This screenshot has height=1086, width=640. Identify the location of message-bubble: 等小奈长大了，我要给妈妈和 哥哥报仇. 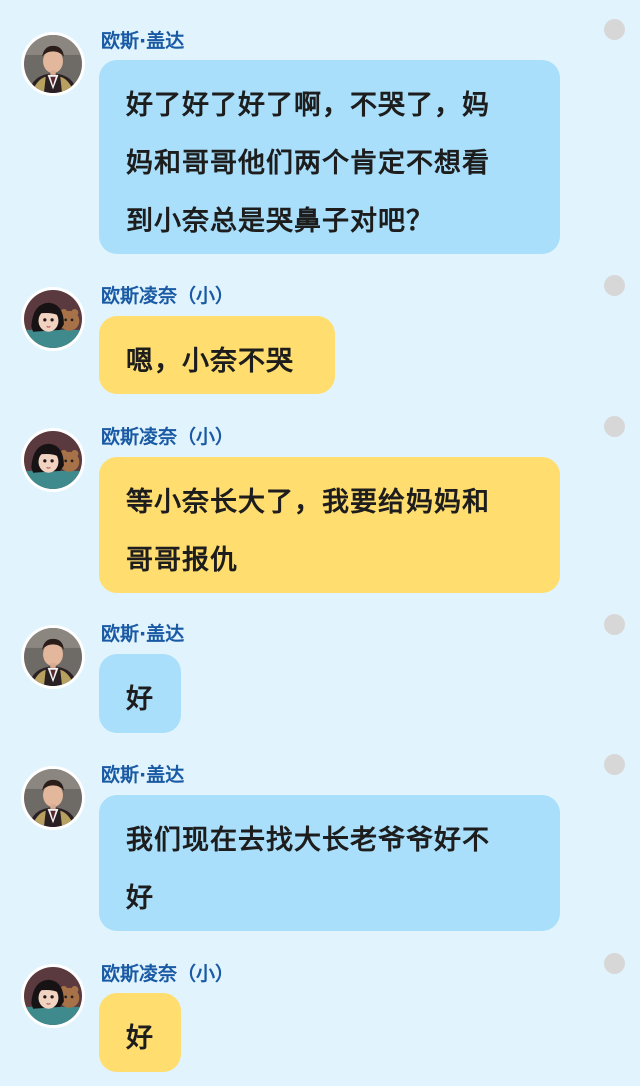
(329, 525).